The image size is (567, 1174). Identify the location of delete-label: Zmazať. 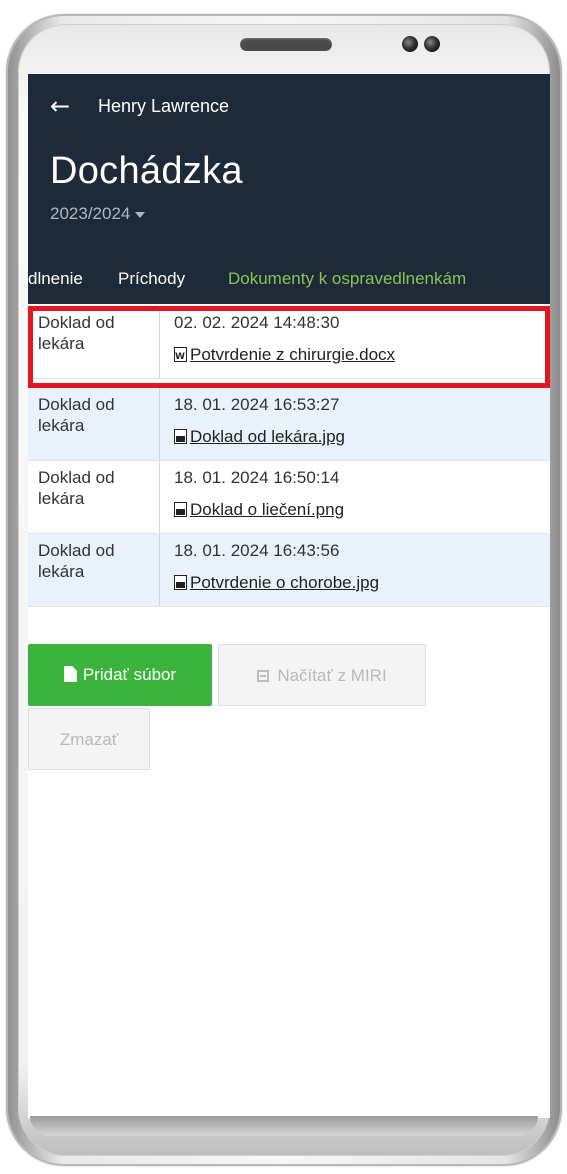
(89, 739).